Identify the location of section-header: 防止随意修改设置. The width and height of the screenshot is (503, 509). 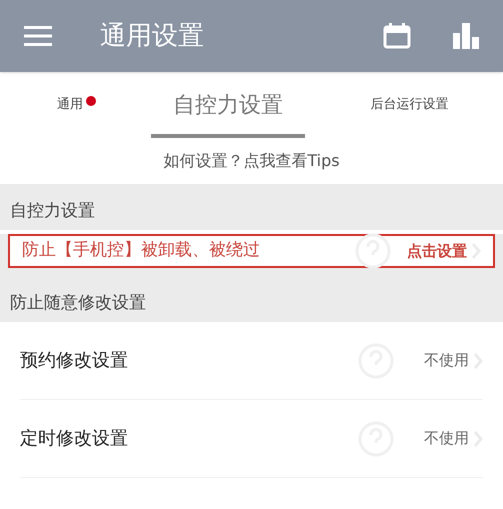
(78, 303).